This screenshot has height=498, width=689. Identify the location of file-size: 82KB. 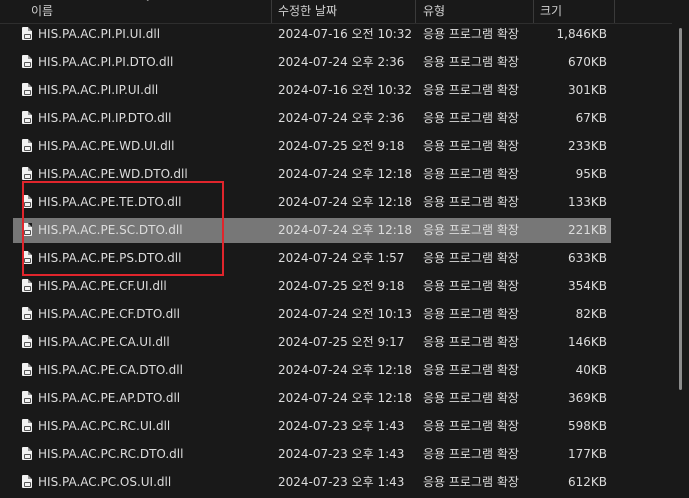
(591, 314).